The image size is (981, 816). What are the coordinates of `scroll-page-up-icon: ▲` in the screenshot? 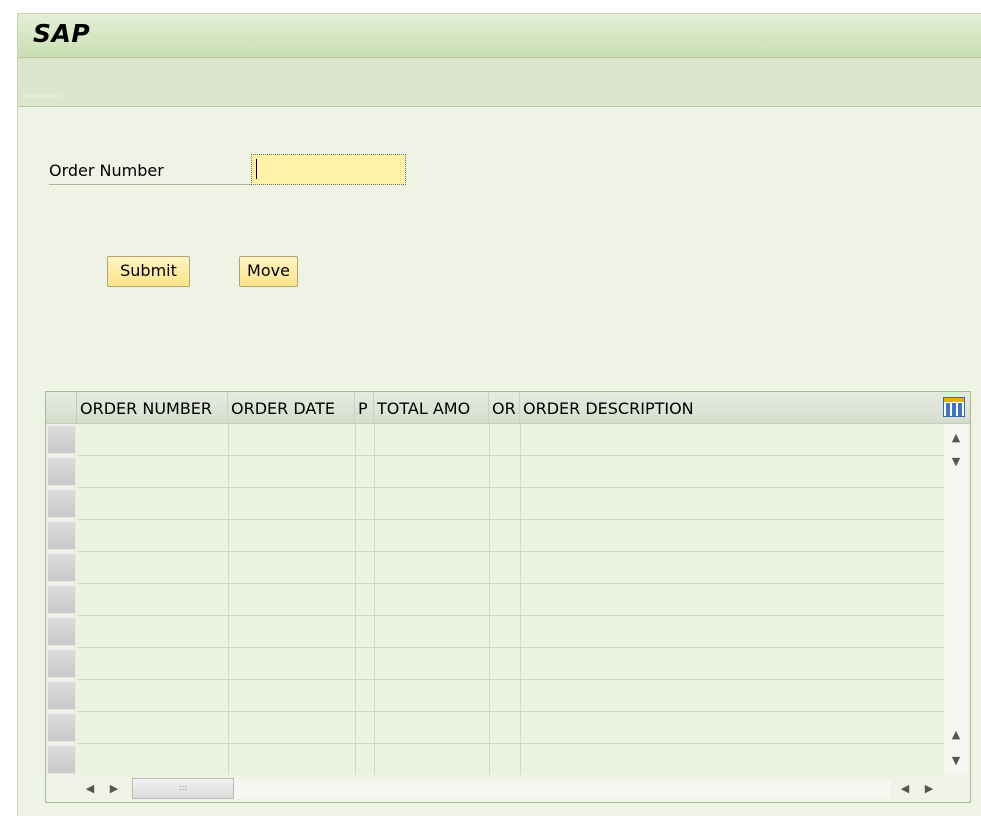 It's located at (956, 735).